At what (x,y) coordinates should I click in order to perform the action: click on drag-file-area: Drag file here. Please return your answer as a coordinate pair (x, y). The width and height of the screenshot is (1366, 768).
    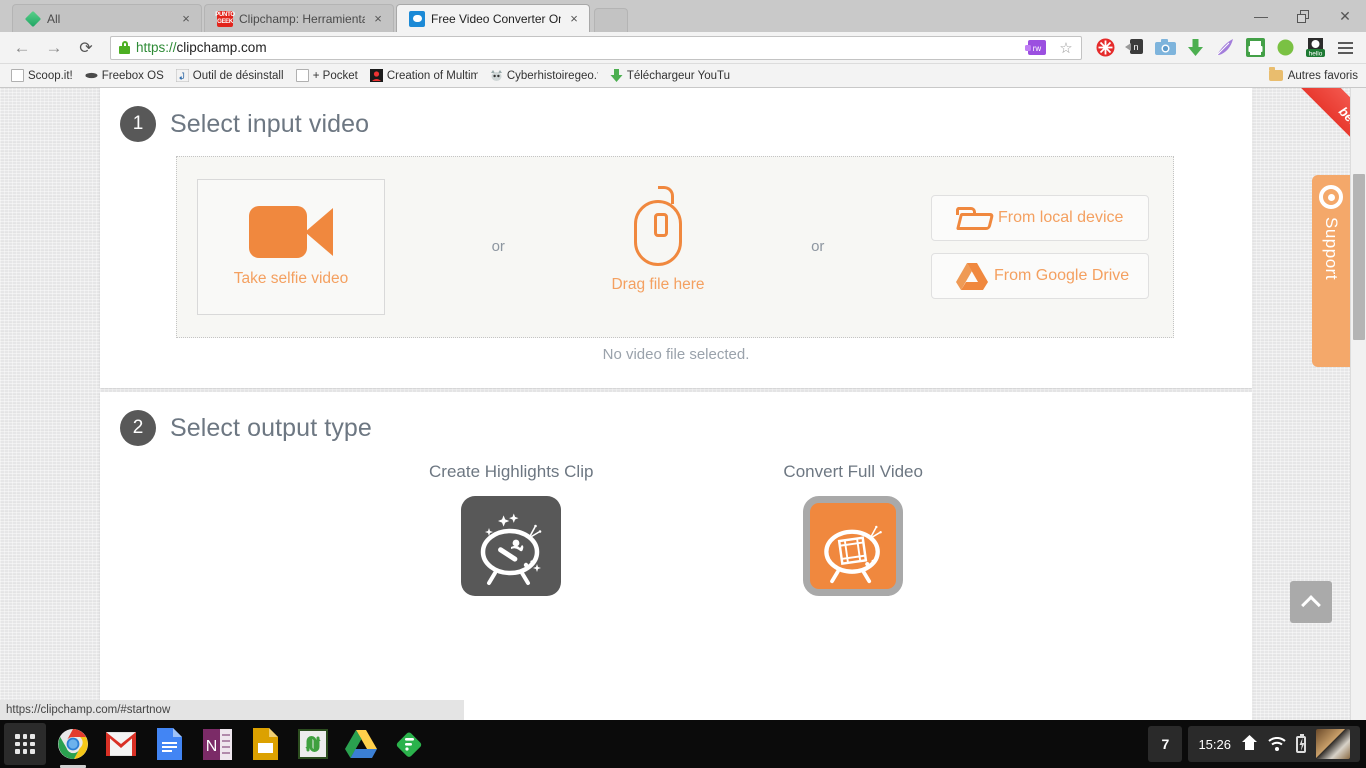
    Looking at the image, I should click on (658, 240).